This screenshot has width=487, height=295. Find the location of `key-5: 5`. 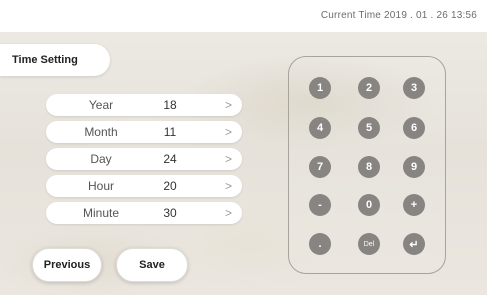

key-5: 5 is located at coordinates (369, 128).